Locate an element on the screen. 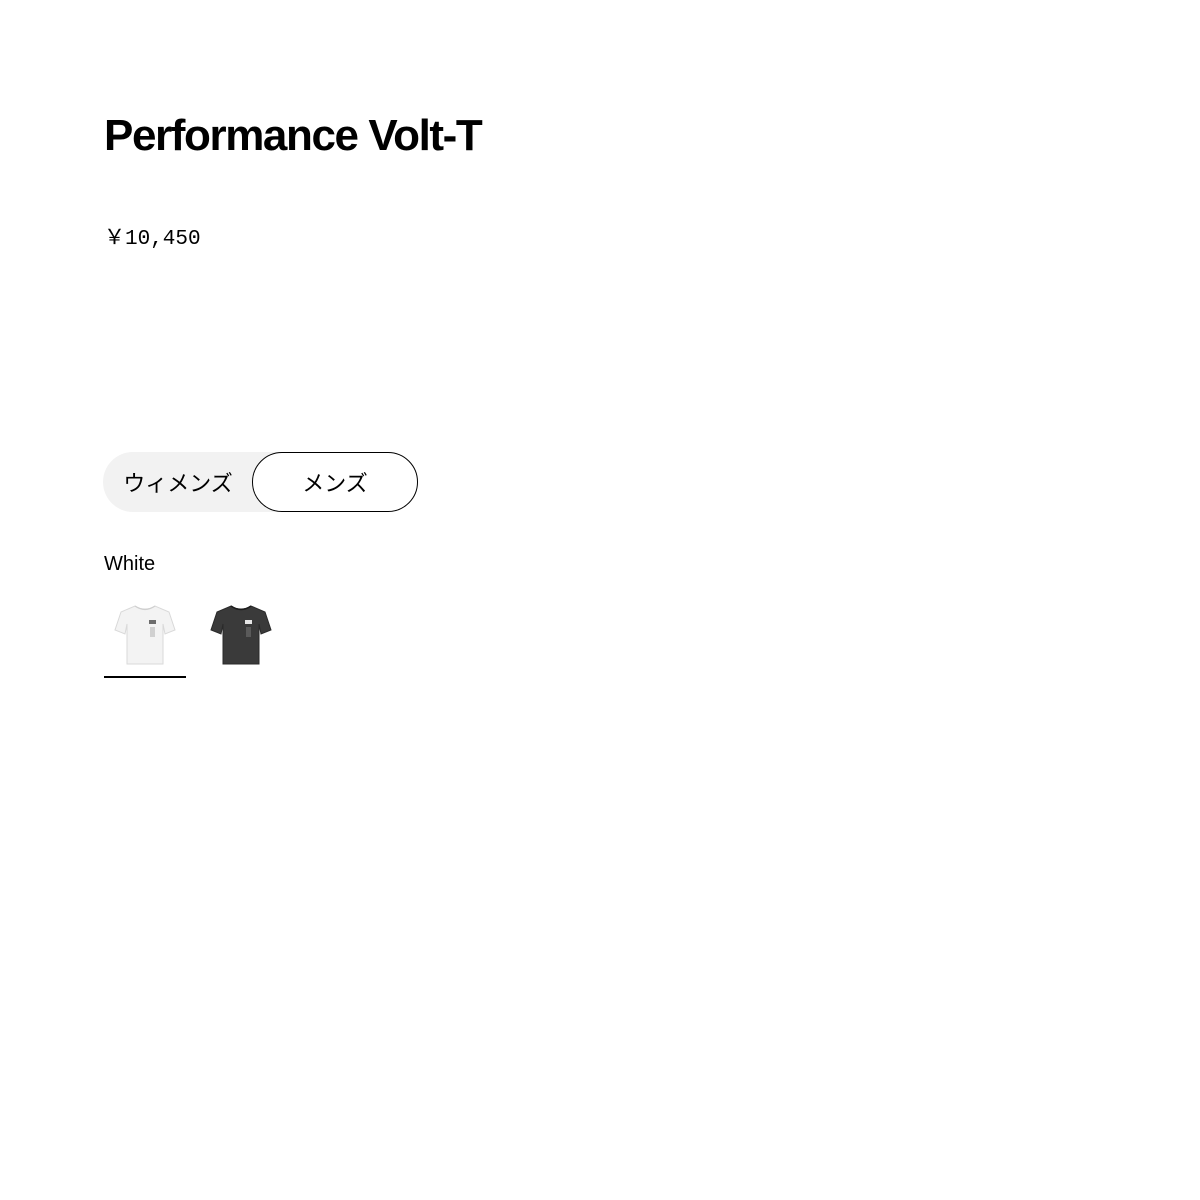 The height and width of the screenshot is (1200, 1200). color-swatch-white is located at coordinates (145, 636).